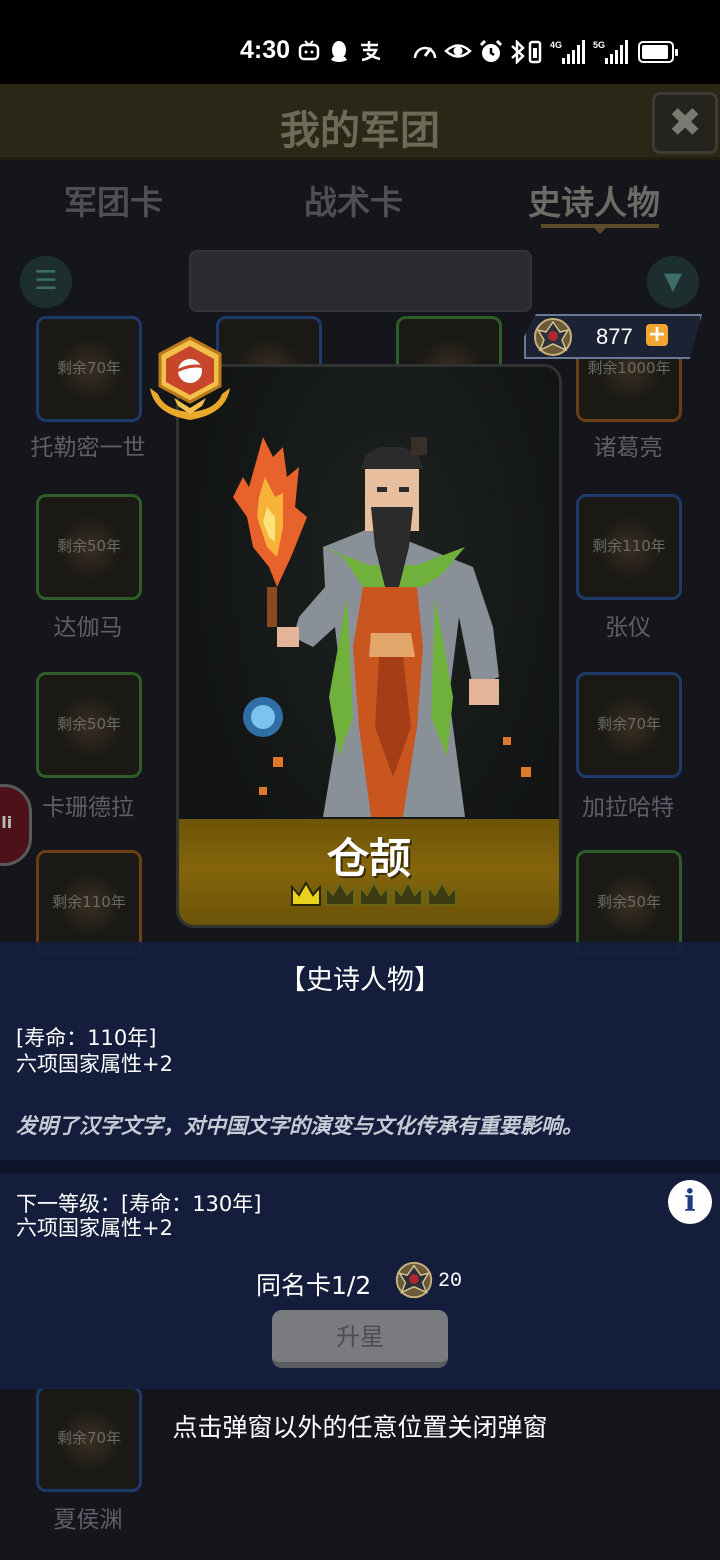 Image resolution: width=720 pixels, height=1560 pixels. What do you see at coordinates (600, 229) in the screenshot?
I see `tab-indicator` at bounding box center [600, 229].